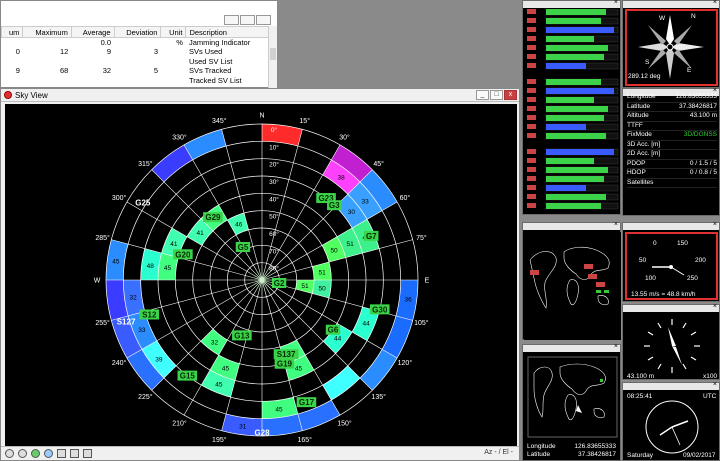 This screenshot has width=720, height=461. What do you see at coordinates (205, 52) in the screenshot?
I see `table-cell: SVs Used` at bounding box center [205, 52].